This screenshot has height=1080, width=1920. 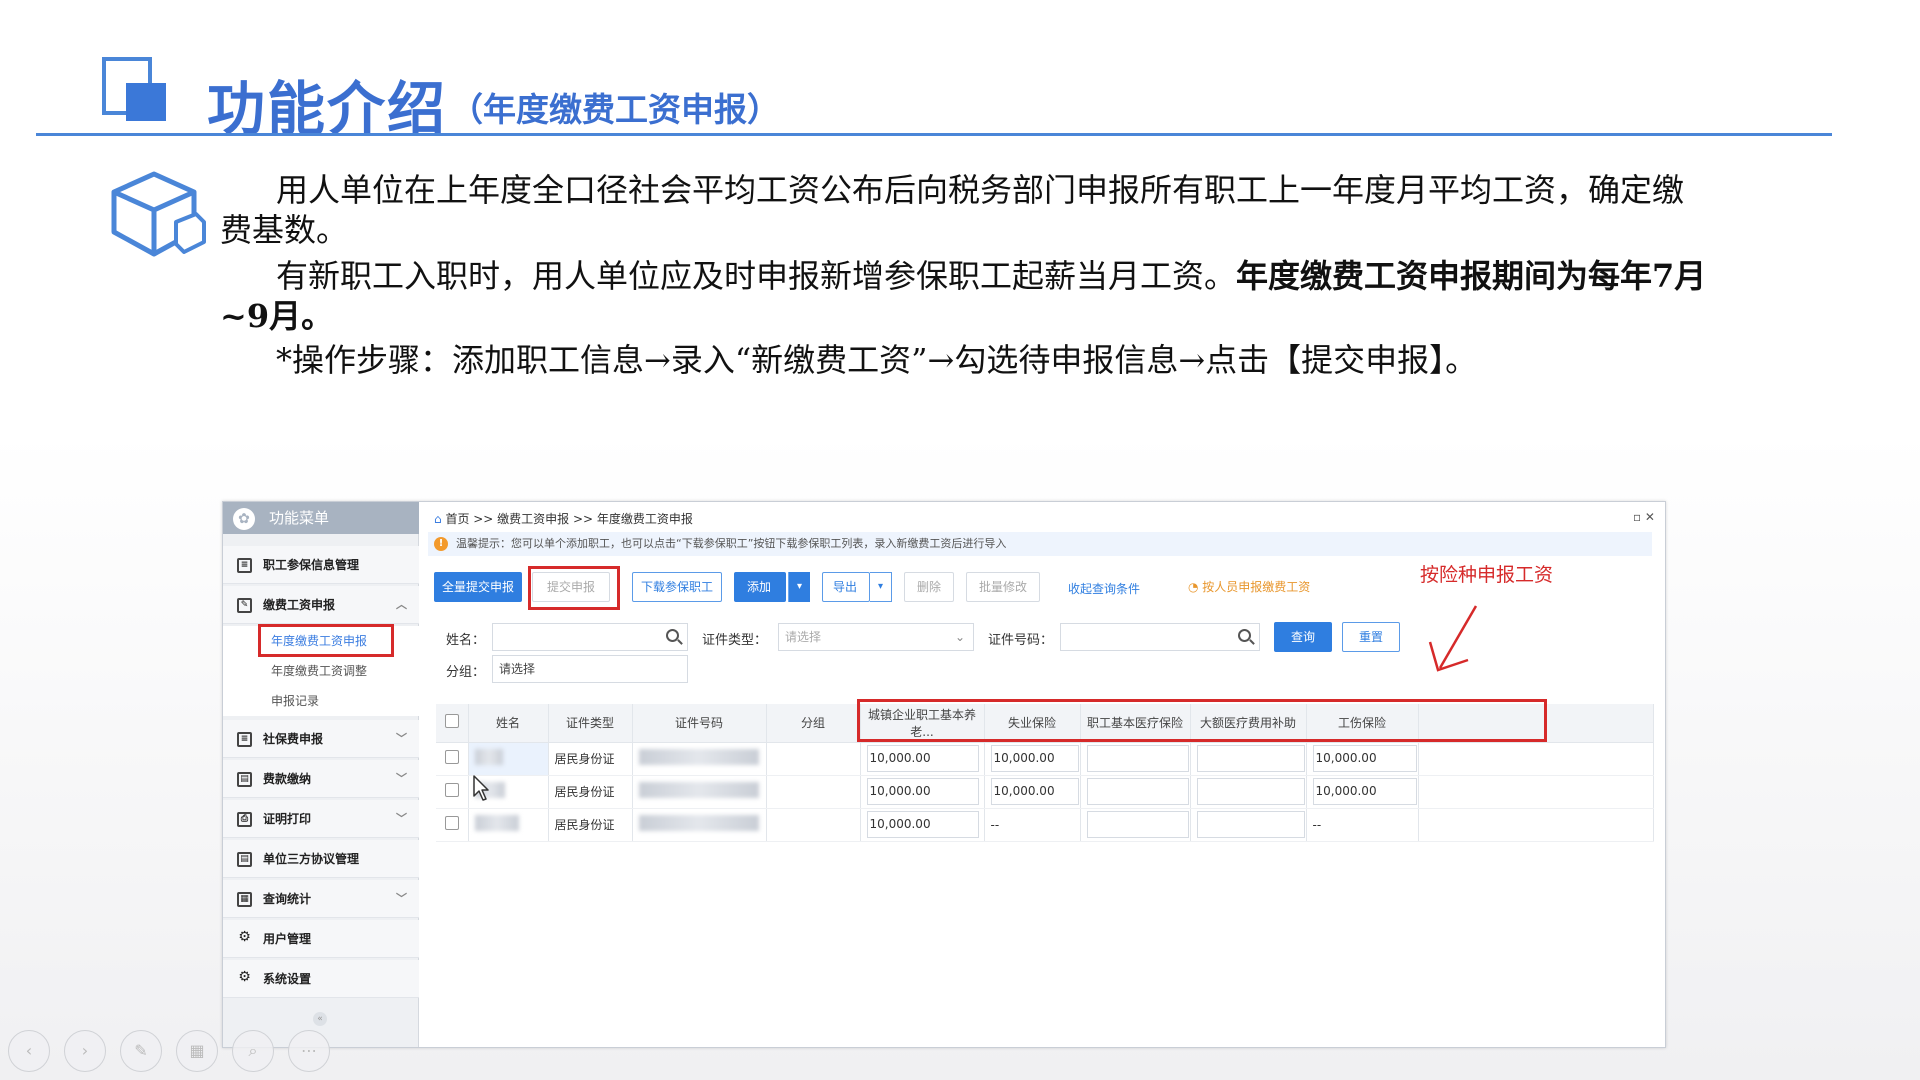 I want to click on batch-edit-button: 批量修改, so click(x=1003, y=587).